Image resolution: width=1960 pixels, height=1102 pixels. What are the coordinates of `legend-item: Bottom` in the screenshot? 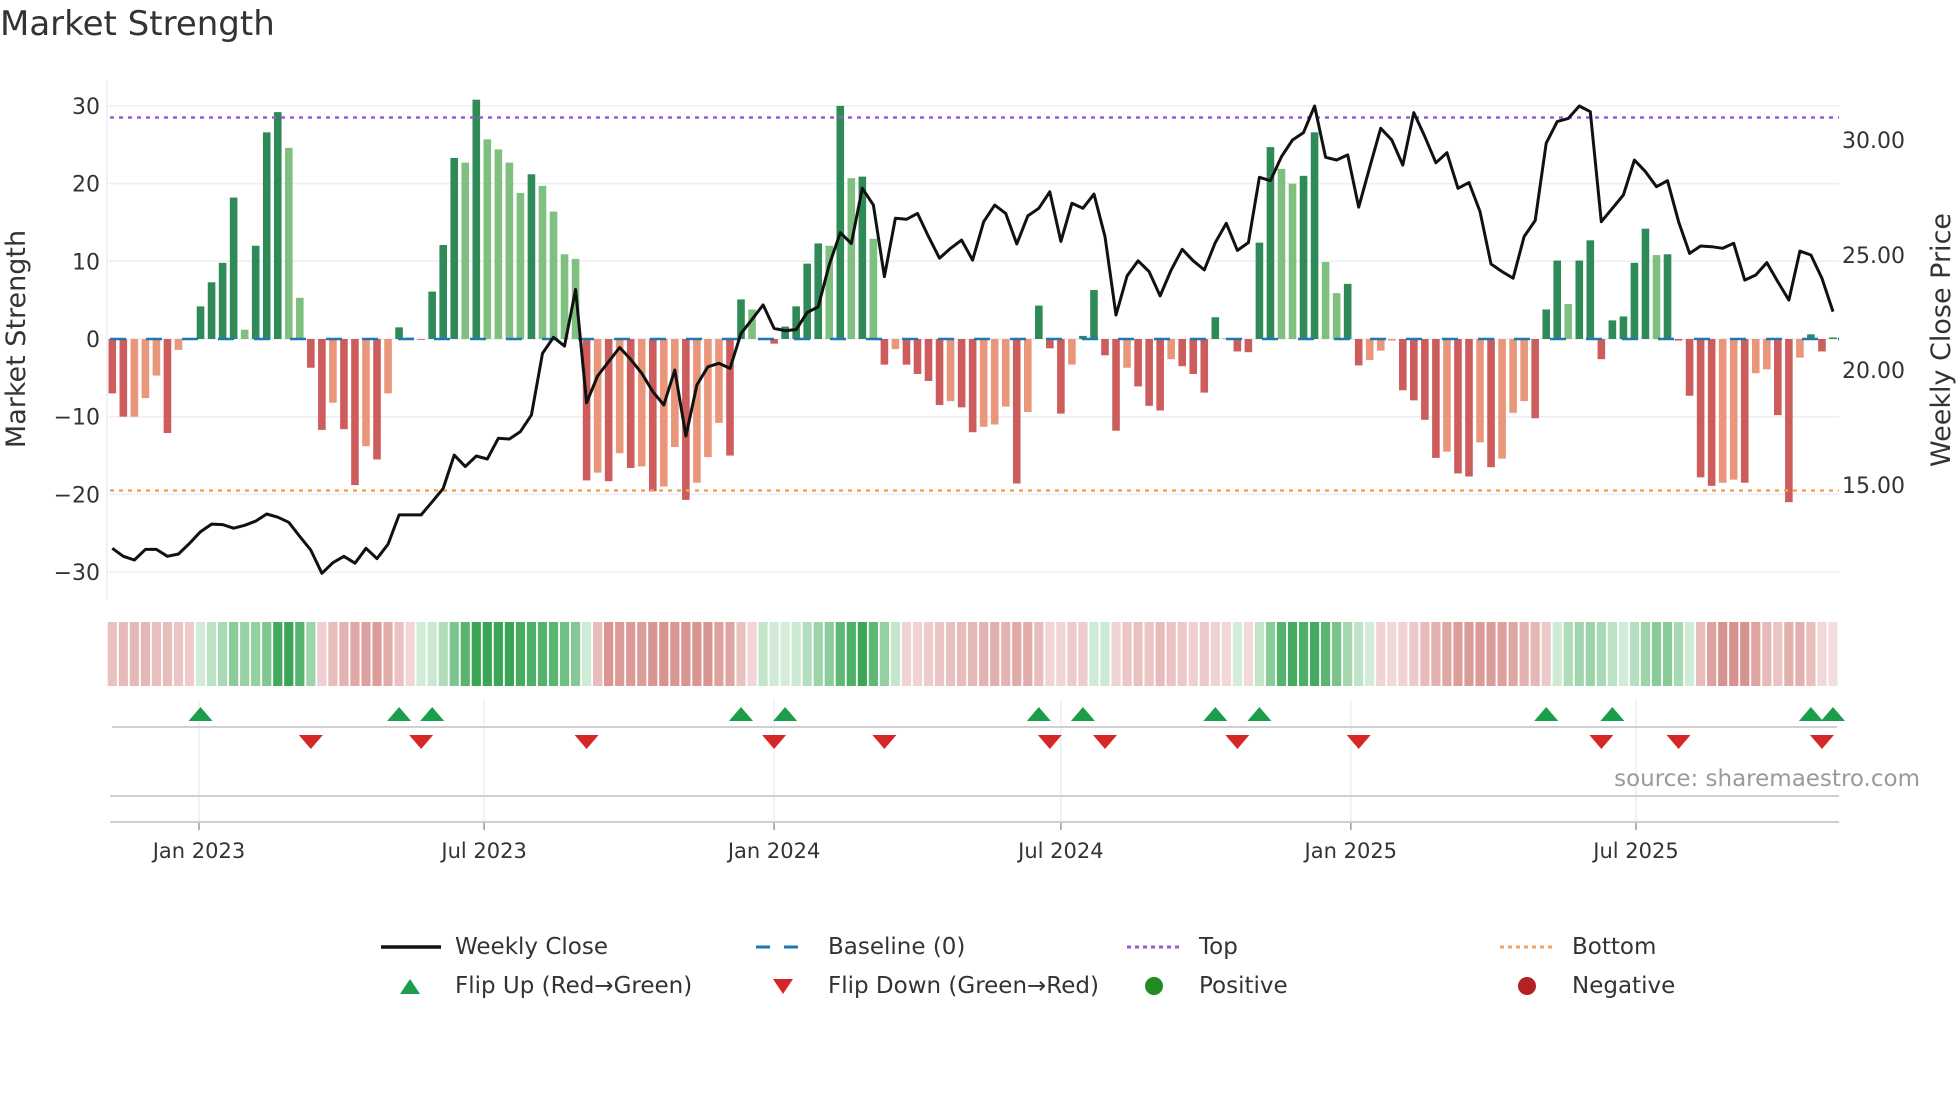 It's located at (1577, 947).